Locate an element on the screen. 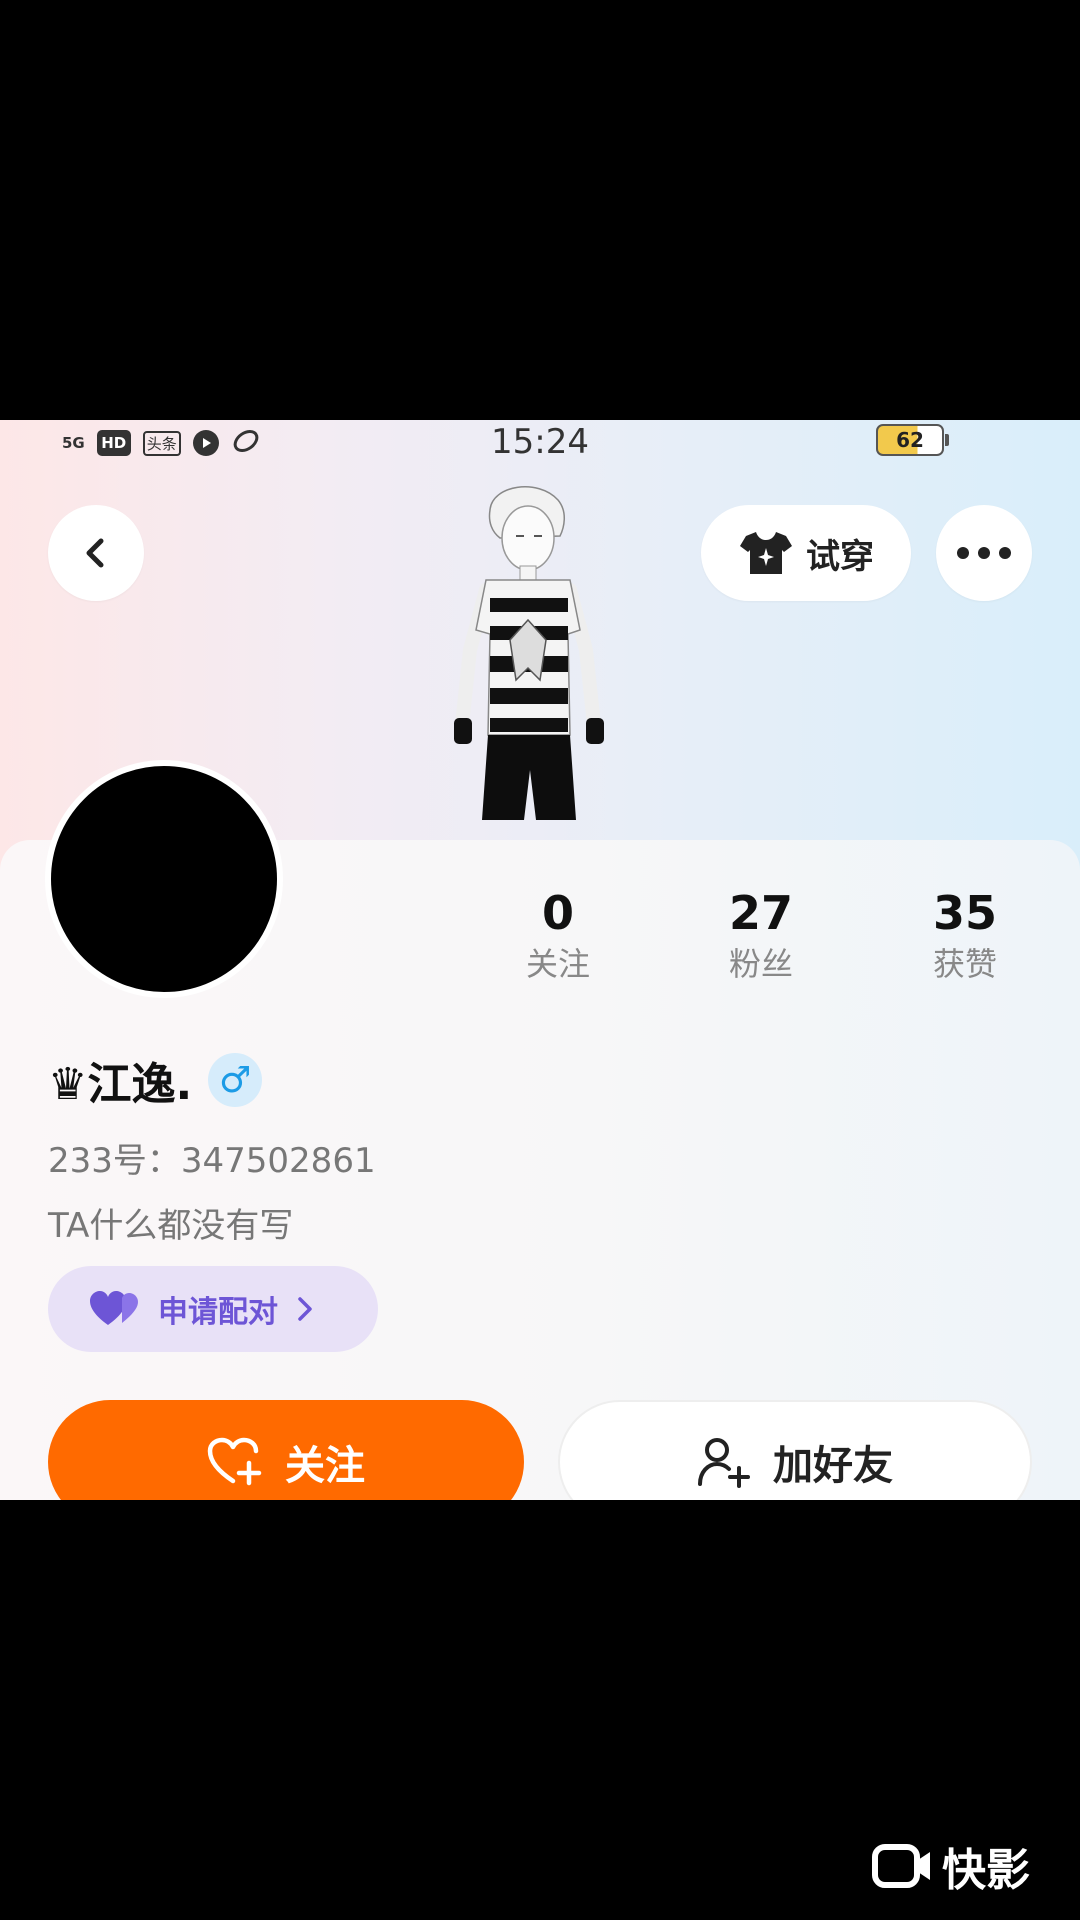  tryon-button: 试穿 is located at coordinates (806, 553).